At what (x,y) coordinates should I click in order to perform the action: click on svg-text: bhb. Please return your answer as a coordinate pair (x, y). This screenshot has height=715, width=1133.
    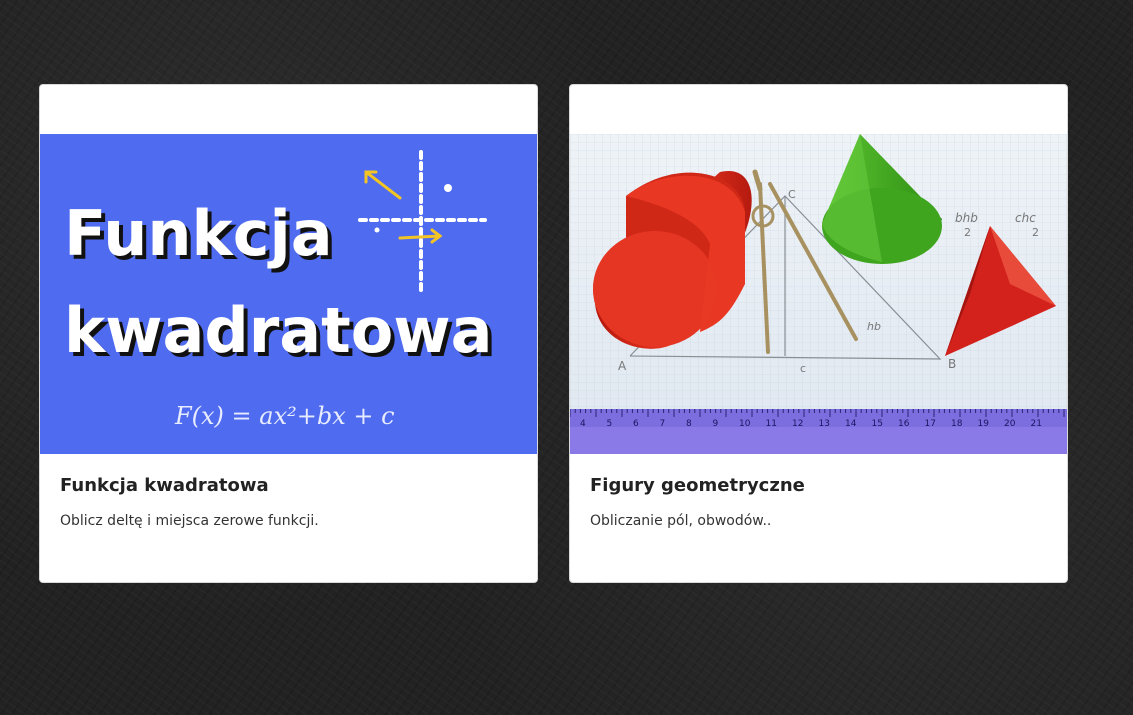
    Looking at the image, I should click on (966, 218).